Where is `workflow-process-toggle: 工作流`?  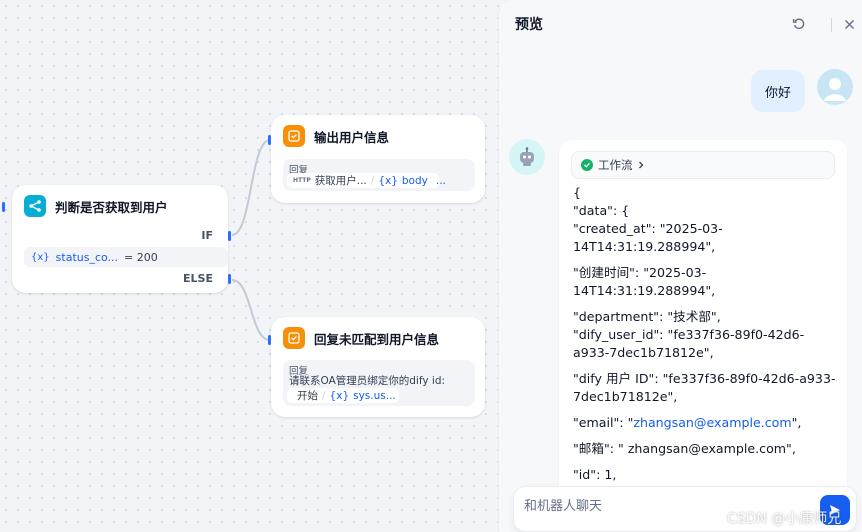
workflow-process-toggle: 工作流 is located at coordinates (703, 165).